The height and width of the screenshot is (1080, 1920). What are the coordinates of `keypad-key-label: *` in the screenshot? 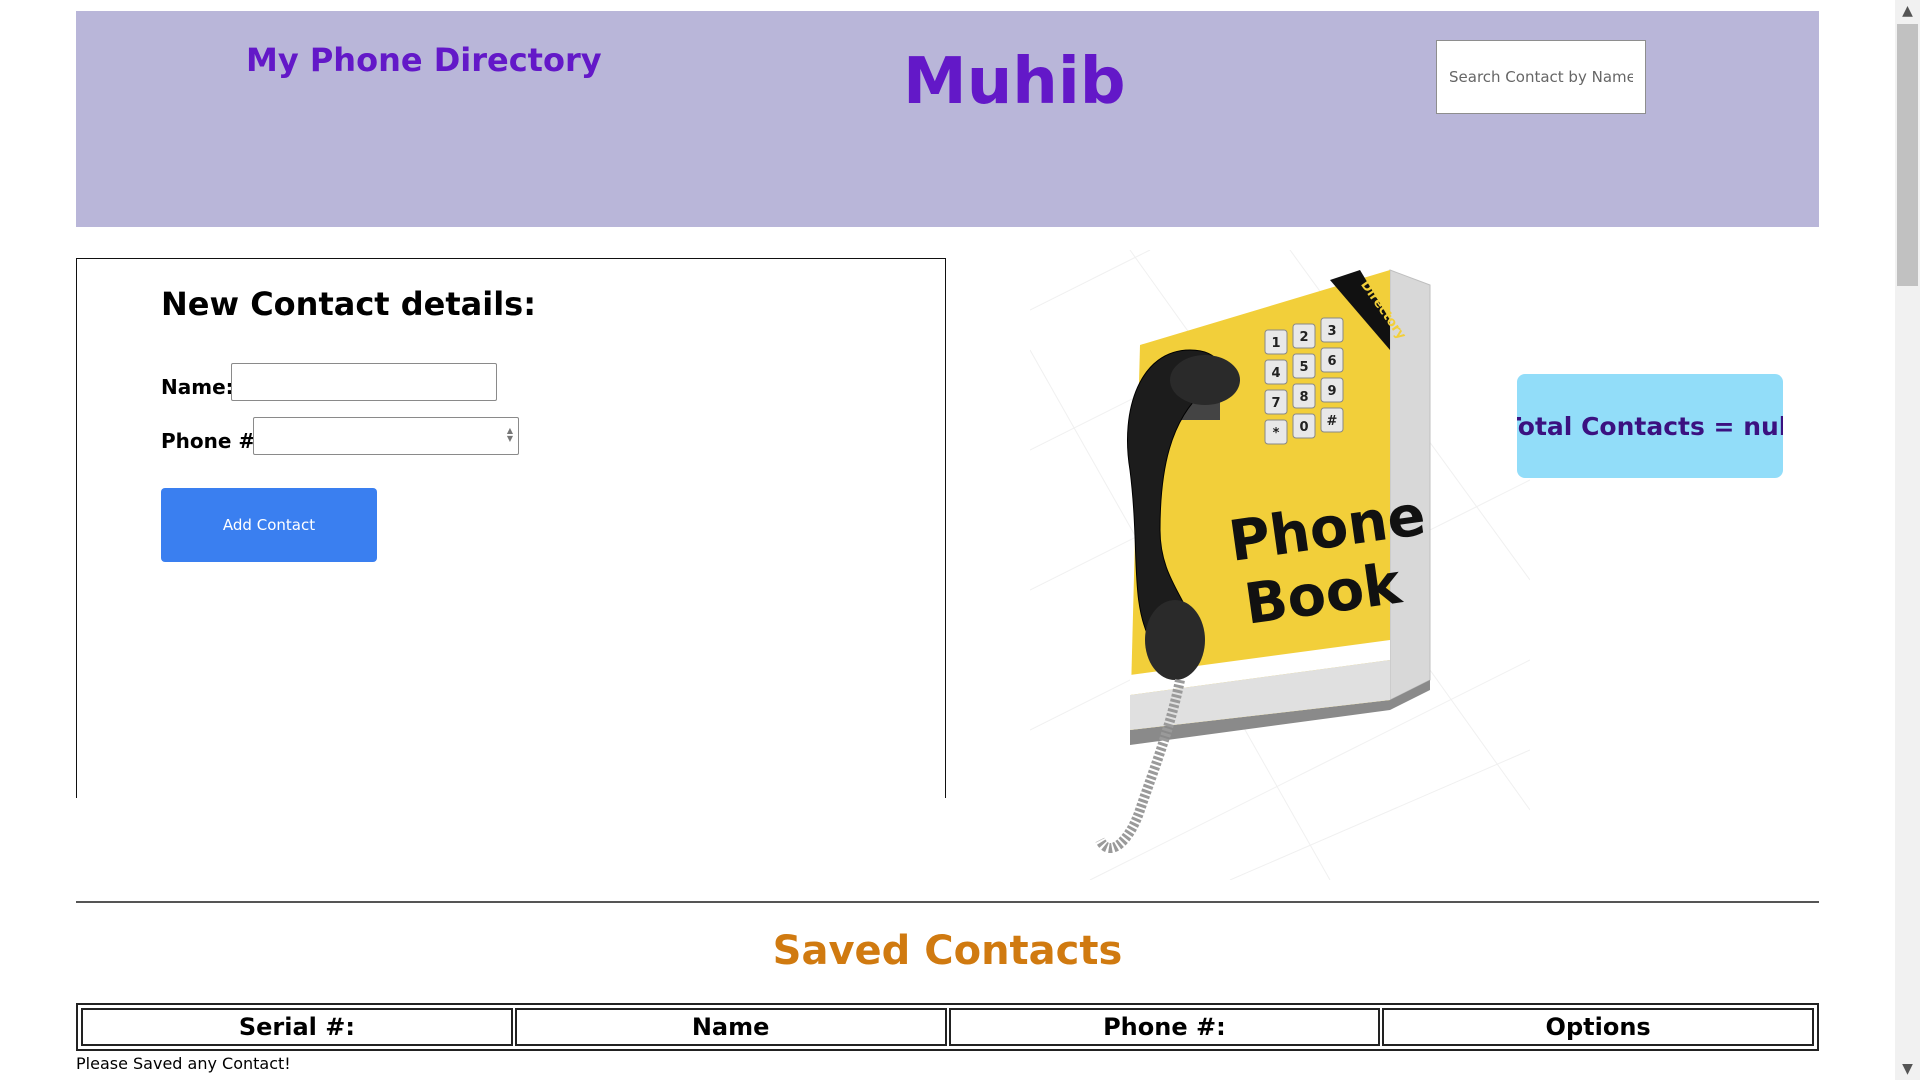 It's located at (1276, 433).